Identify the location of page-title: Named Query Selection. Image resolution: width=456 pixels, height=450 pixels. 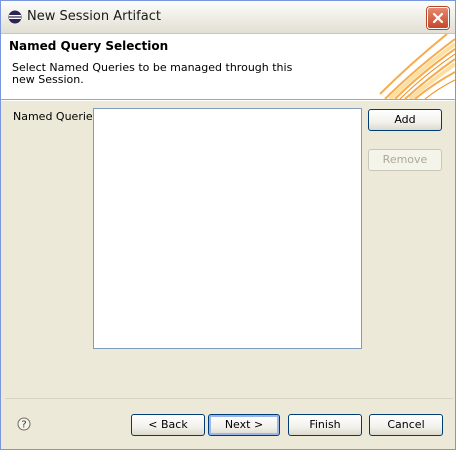
(89, 46).